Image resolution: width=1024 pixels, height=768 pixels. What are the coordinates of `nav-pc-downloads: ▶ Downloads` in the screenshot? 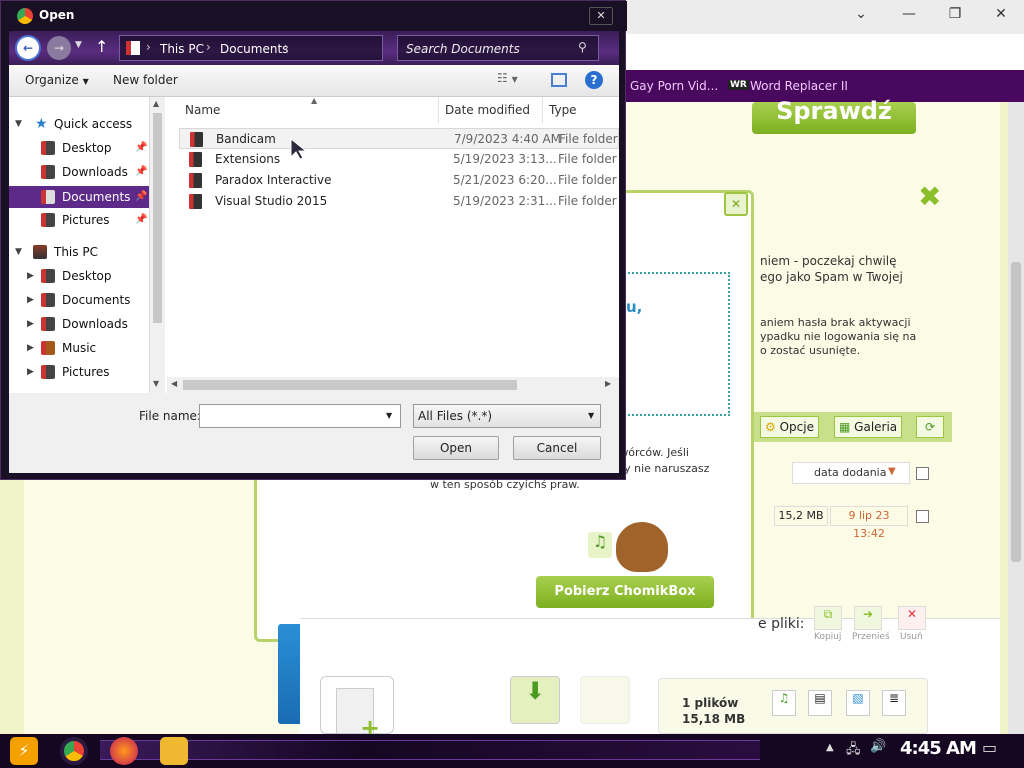 It's located at (79, 324).